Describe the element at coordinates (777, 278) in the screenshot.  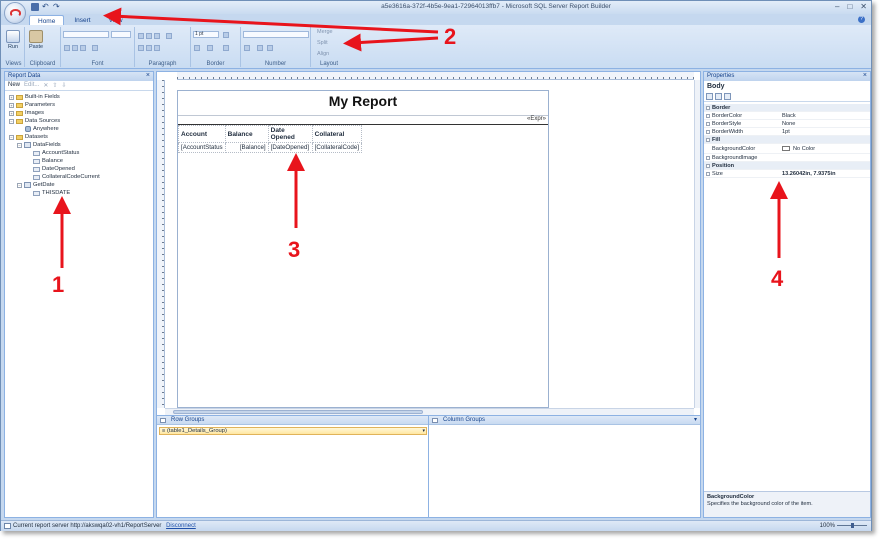
I see `annotation-4: 4` at that location.